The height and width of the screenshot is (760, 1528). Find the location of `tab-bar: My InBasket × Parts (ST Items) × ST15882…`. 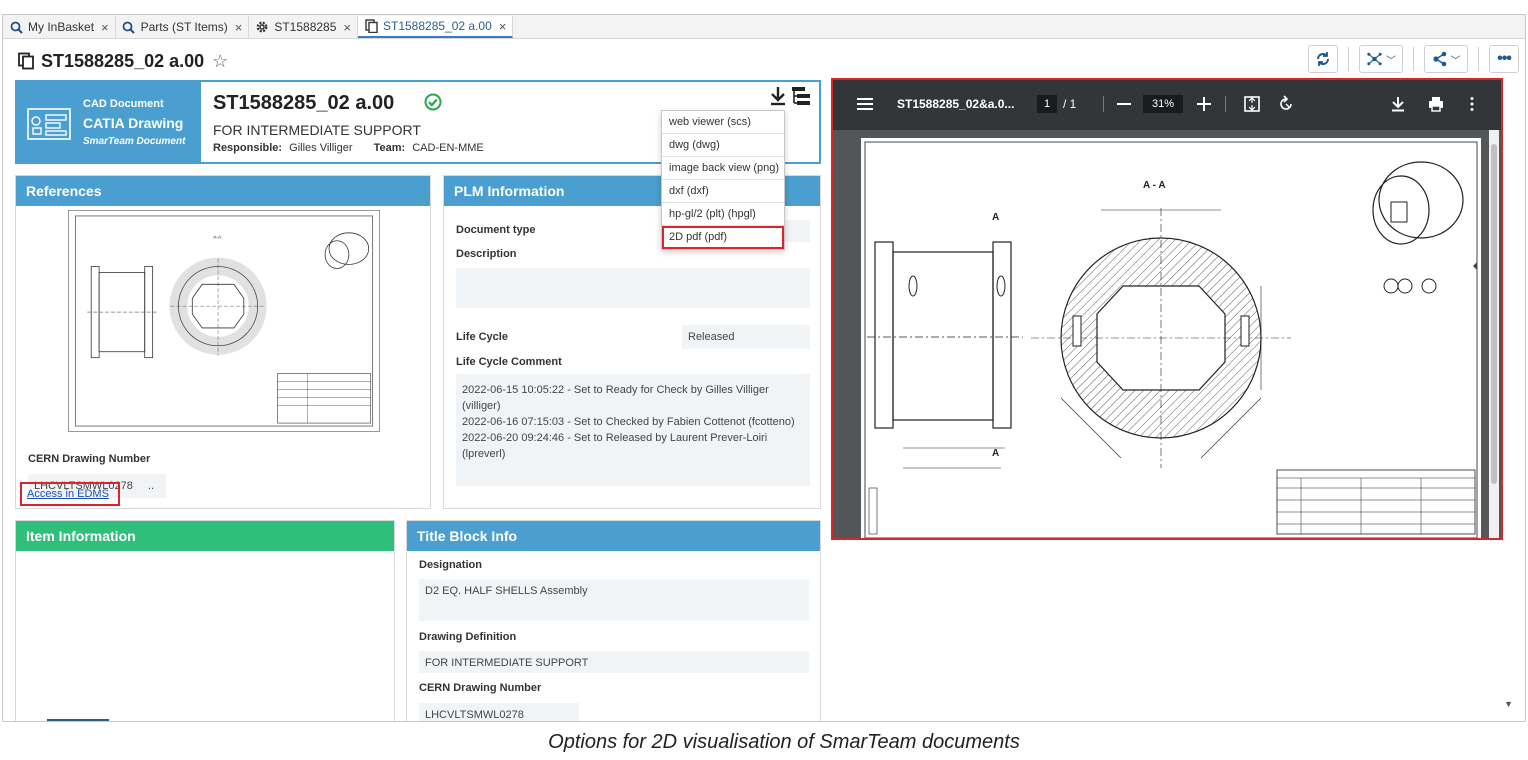

tab-bar: My InBasket × Parts (ST Items) × ST15882… is located at coordinates (764, 27).